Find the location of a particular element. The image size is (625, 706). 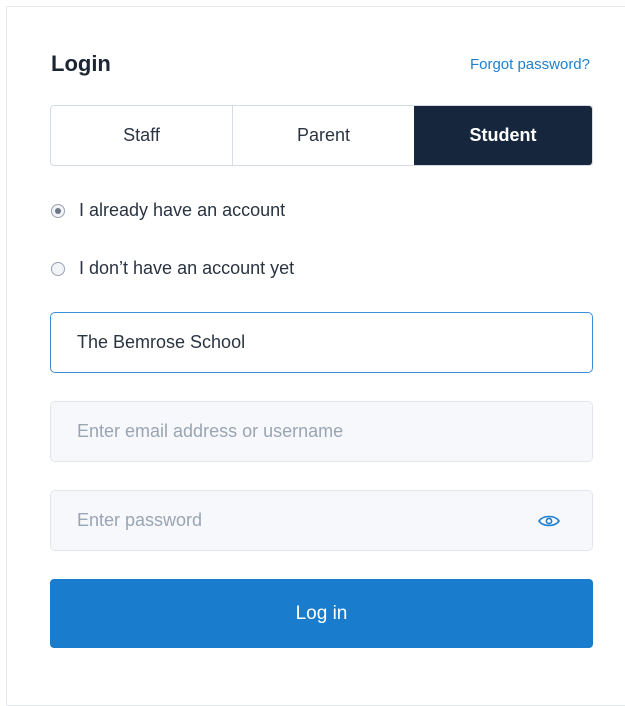

email-field is located at coordinates (321, 431).